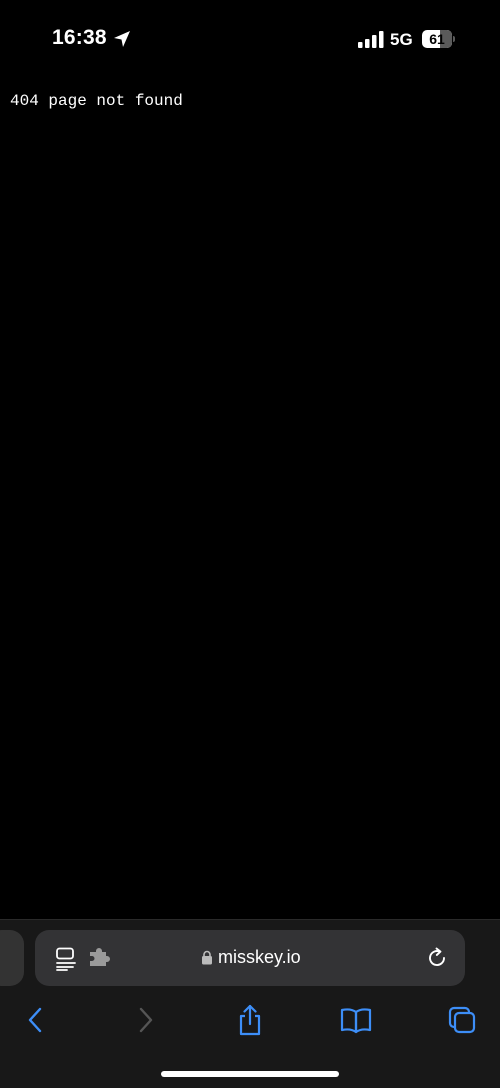  I want to click on chevron-right-icon, so click(146, 1020).